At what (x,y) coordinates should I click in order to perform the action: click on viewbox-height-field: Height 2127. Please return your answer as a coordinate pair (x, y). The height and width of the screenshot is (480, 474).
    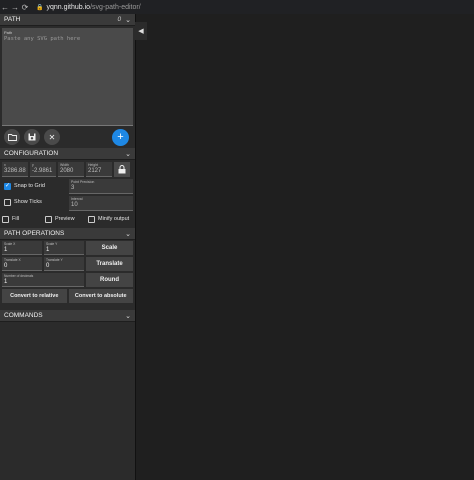
    Looking at the image, I should click on (99, 169).